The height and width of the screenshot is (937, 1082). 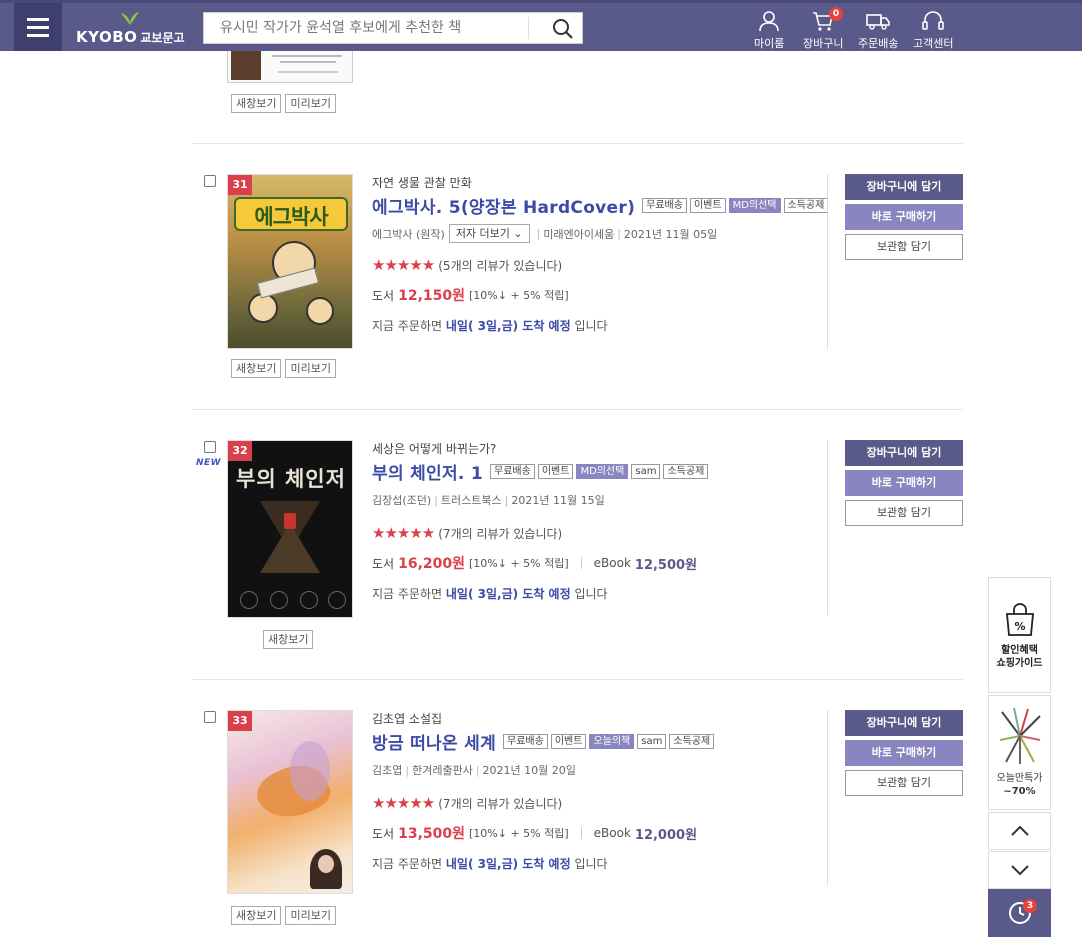 I want to click on scroll-bottom-button, so click(x=1019, y=870).